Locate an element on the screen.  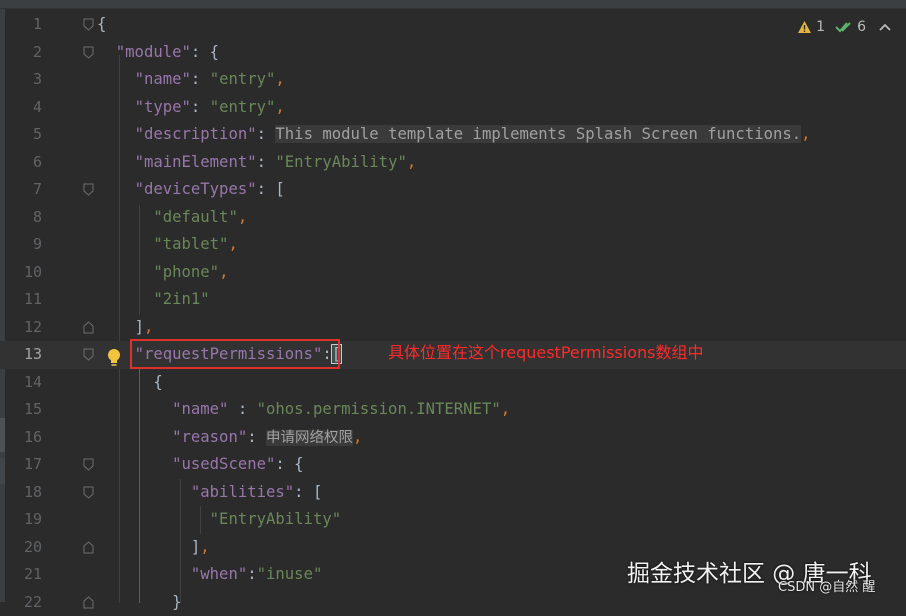
code-text: "EntryAbility" is located at coordinates (219, 520).